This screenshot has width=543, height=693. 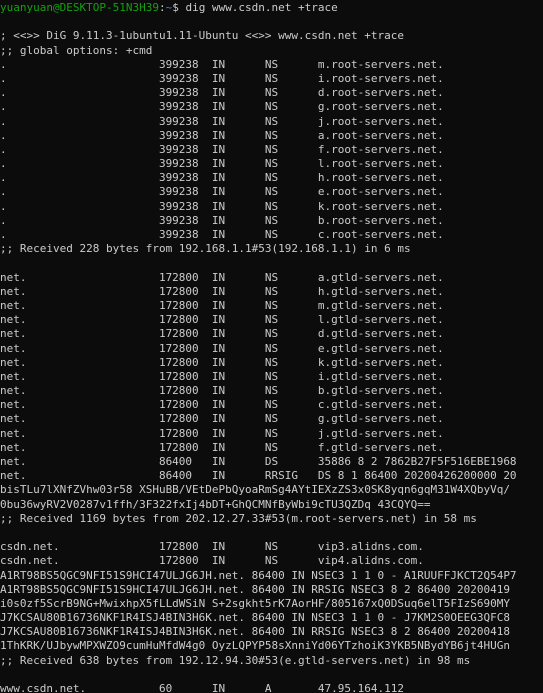 I want to click on output-line: . 399238 IN NS j.root-servers.net., so click(x=222, y=121).